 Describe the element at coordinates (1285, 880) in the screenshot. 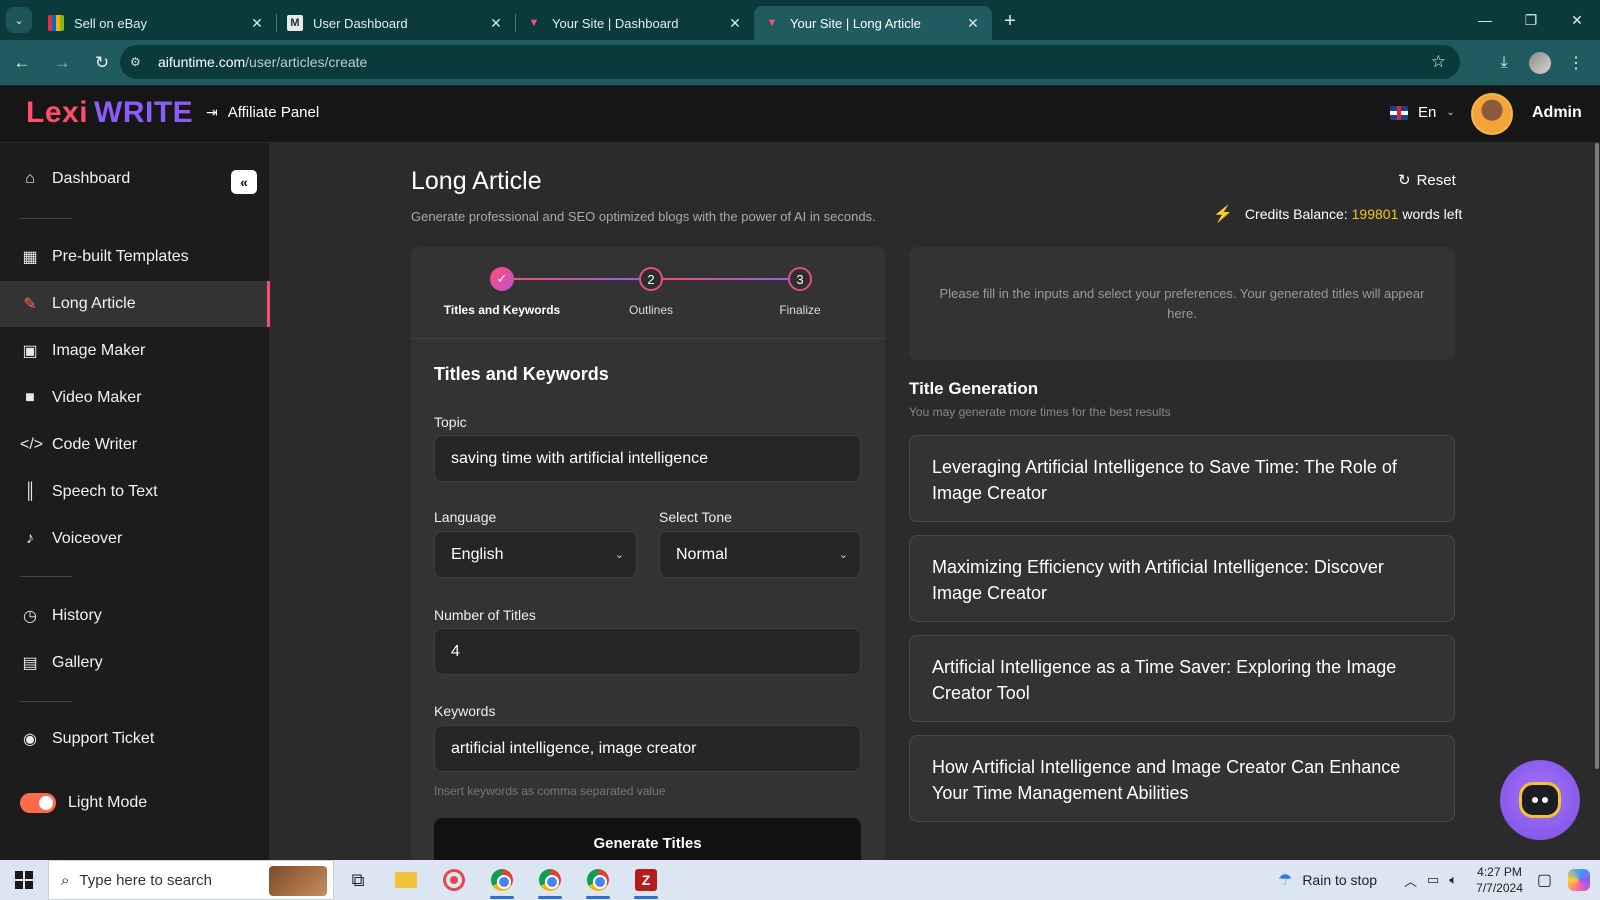

I see `rain-cloud-icon: ☂` at that location.